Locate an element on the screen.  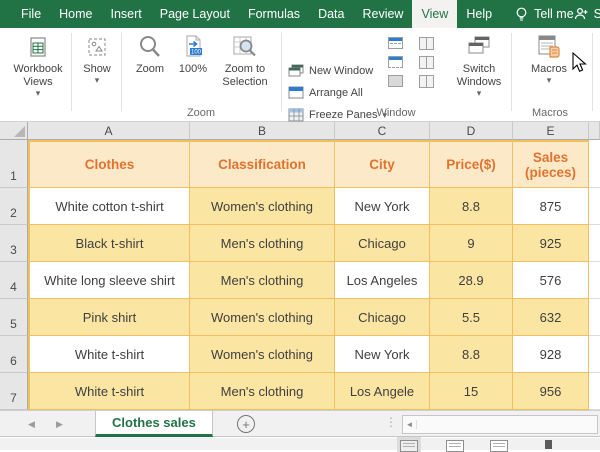
cell-A3: Black t-shirt is located at coordinates (109, 243).